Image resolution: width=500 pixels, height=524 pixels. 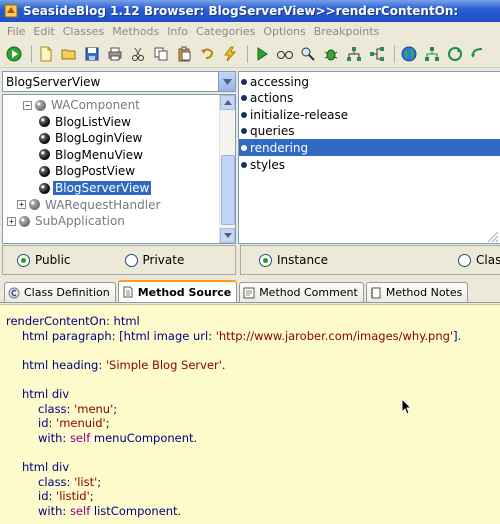 I want to click on back-icon, so click(x=478, y=54).